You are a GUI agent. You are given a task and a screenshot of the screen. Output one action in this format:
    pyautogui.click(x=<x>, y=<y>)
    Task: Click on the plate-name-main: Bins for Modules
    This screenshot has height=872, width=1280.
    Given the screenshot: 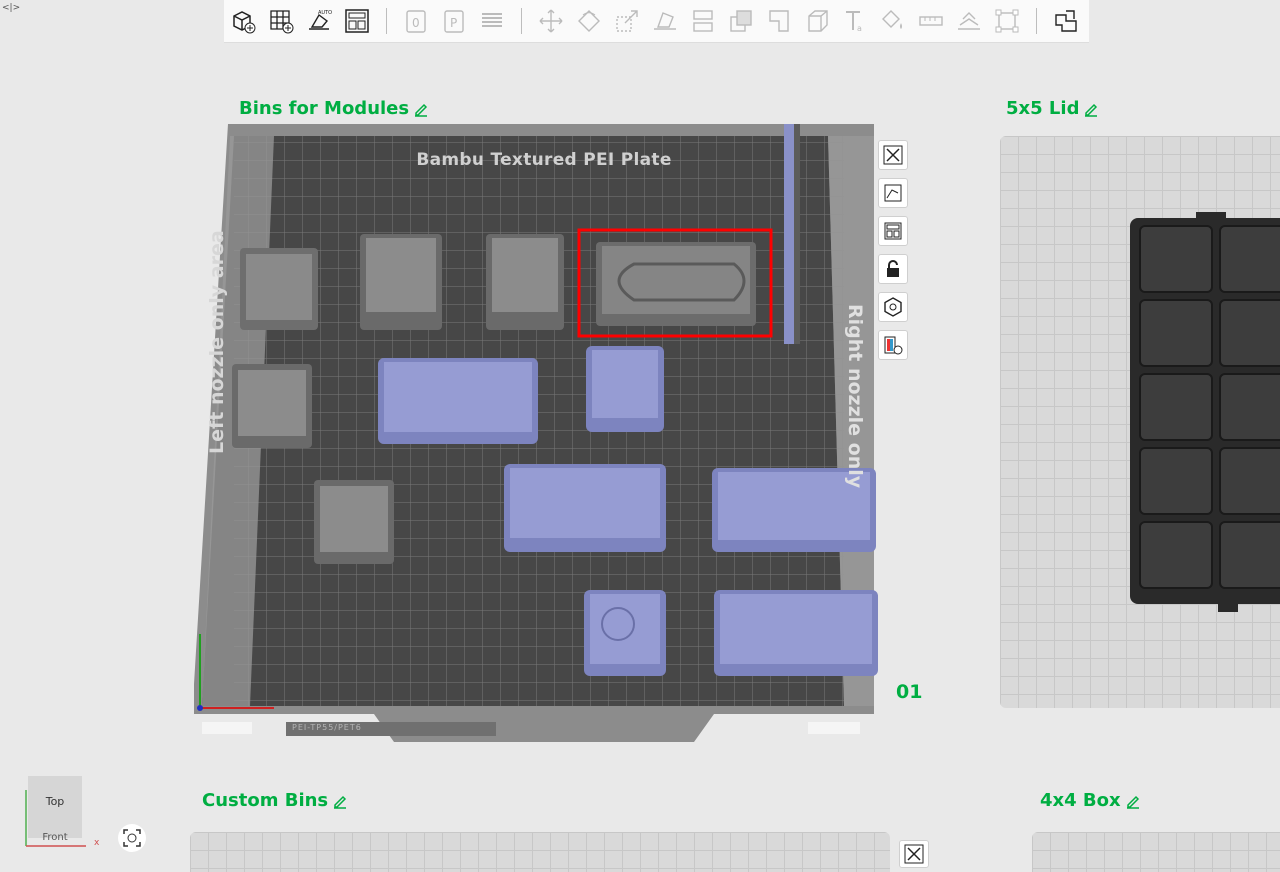 What is the action you would take?
    pyautogui.click(x=334, y=108)
    